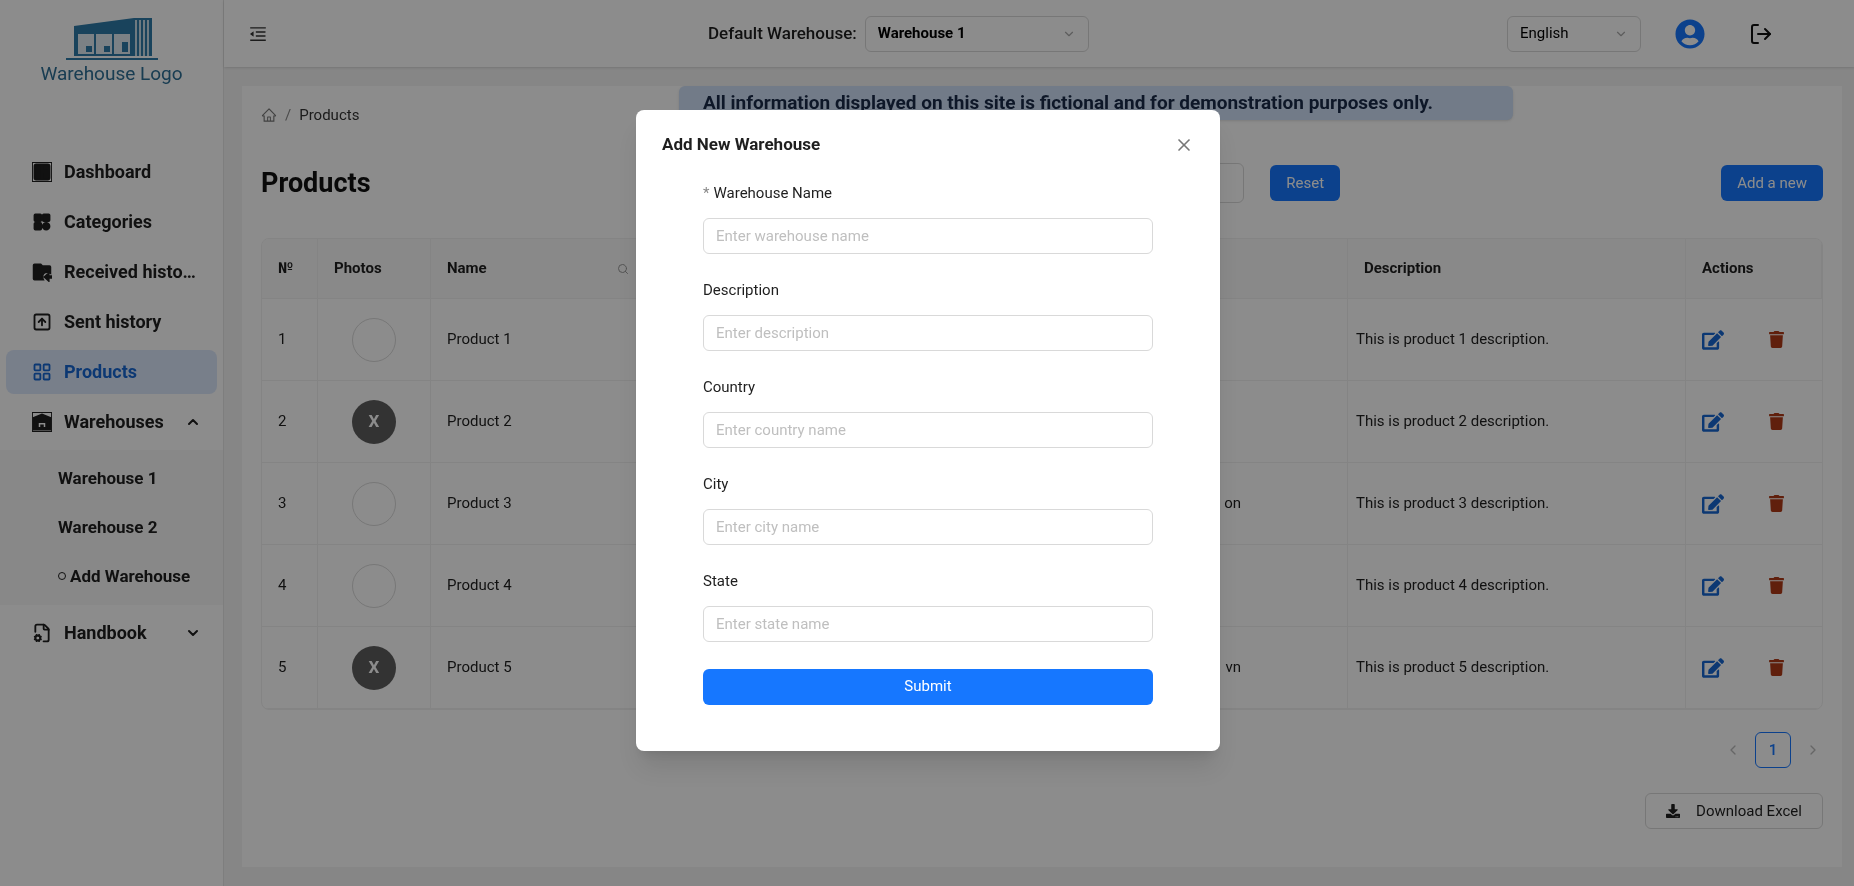  I want to click on table-cell: This is product 5 description., so click(1517, 667).